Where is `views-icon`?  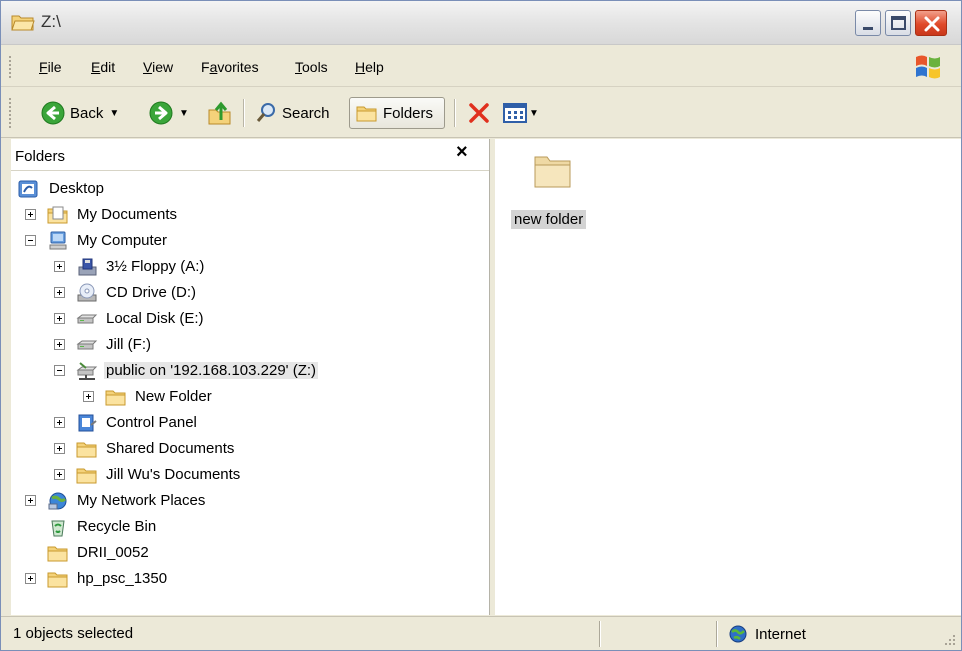 views-icon is located at coordinates (515, 113).